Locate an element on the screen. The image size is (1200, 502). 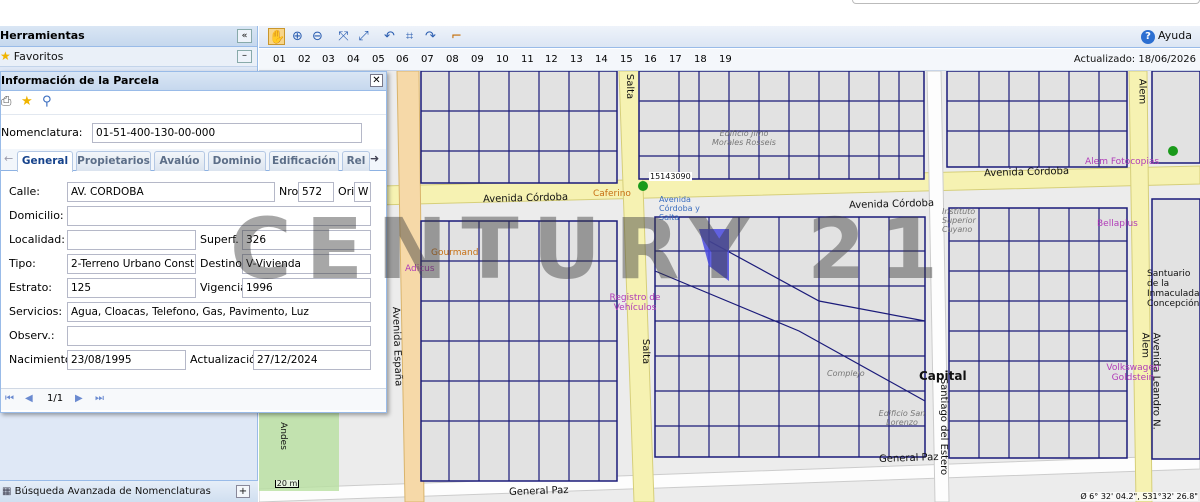
tipo-field: 2-Terreno Urbano Constru is located at coordinates (131, 264).